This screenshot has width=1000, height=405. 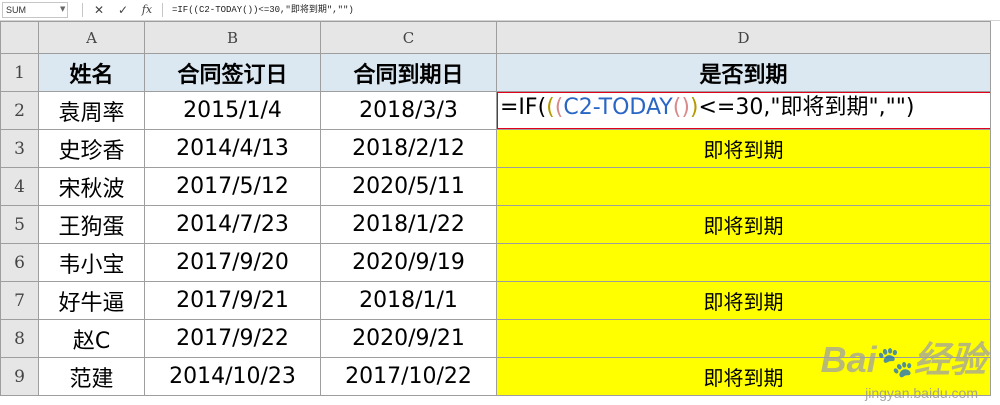 I want to click on row-header-7: 7, so click(x=19, y=300).